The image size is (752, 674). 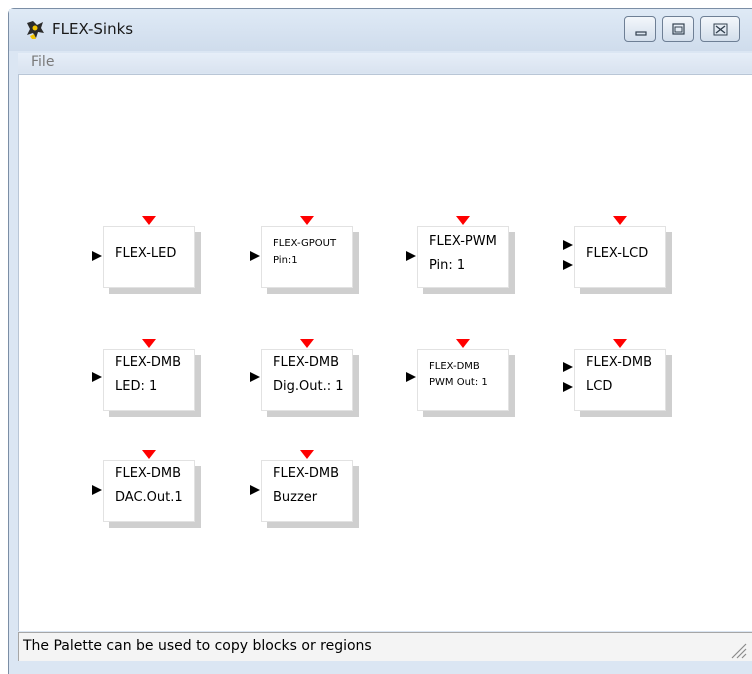 I want to click on block-flex-dmb-buzzer: FLEX-DMB Buzzer, so click(x=304, y=489).